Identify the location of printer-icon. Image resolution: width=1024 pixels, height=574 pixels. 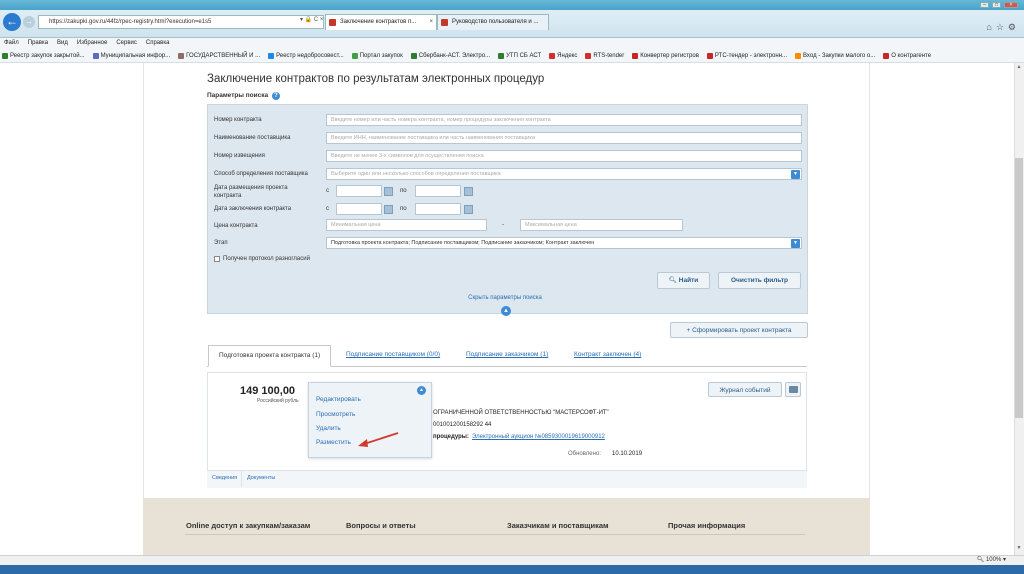
(793, 389).